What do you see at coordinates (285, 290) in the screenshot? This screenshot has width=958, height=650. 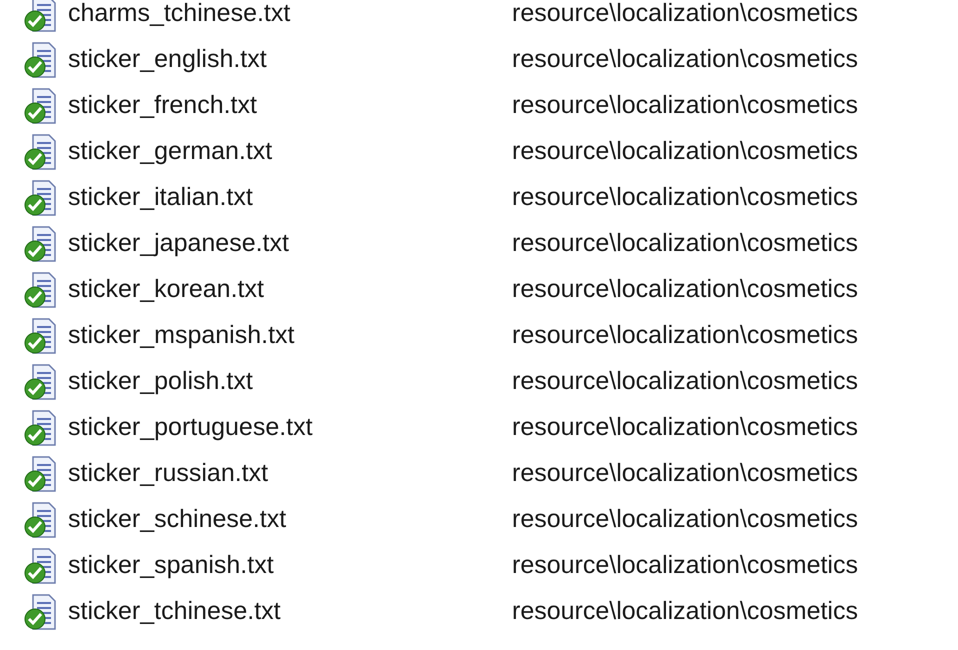 I see `file-name: sticker_korean.txt` at bounding box center [285, 290].